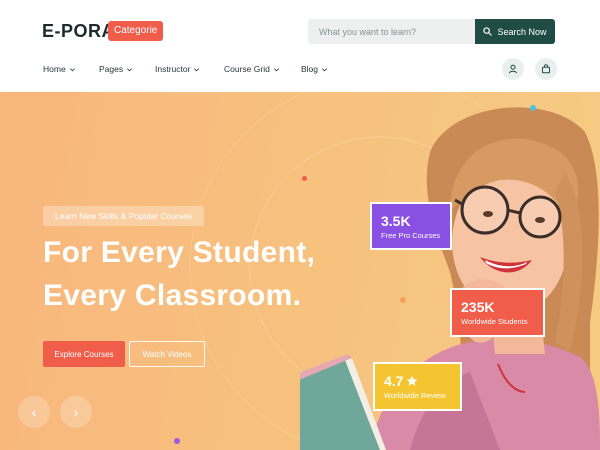 The width and height of the screenshot is (600, 450). I want to click on nav-item-blog: Blog, so click(314, 69).